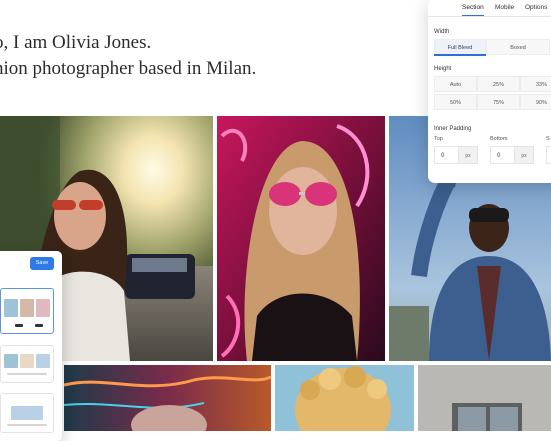  Describe the element at coordinates (42, 263) in the screenshot. I see `save-button: Save` at that location.